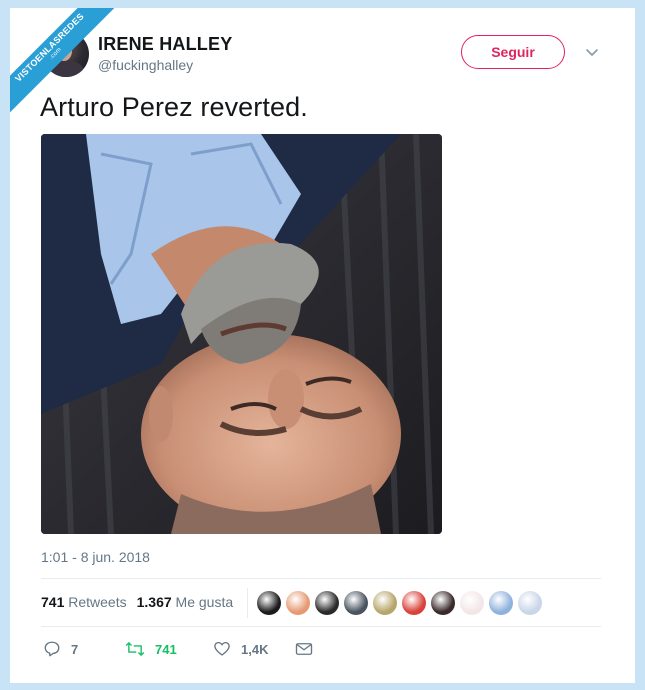 The image size is (645, 690). Describe the element at coordinates (166, 649) in the screenshot. I see `retweet-count: 741` at that location.